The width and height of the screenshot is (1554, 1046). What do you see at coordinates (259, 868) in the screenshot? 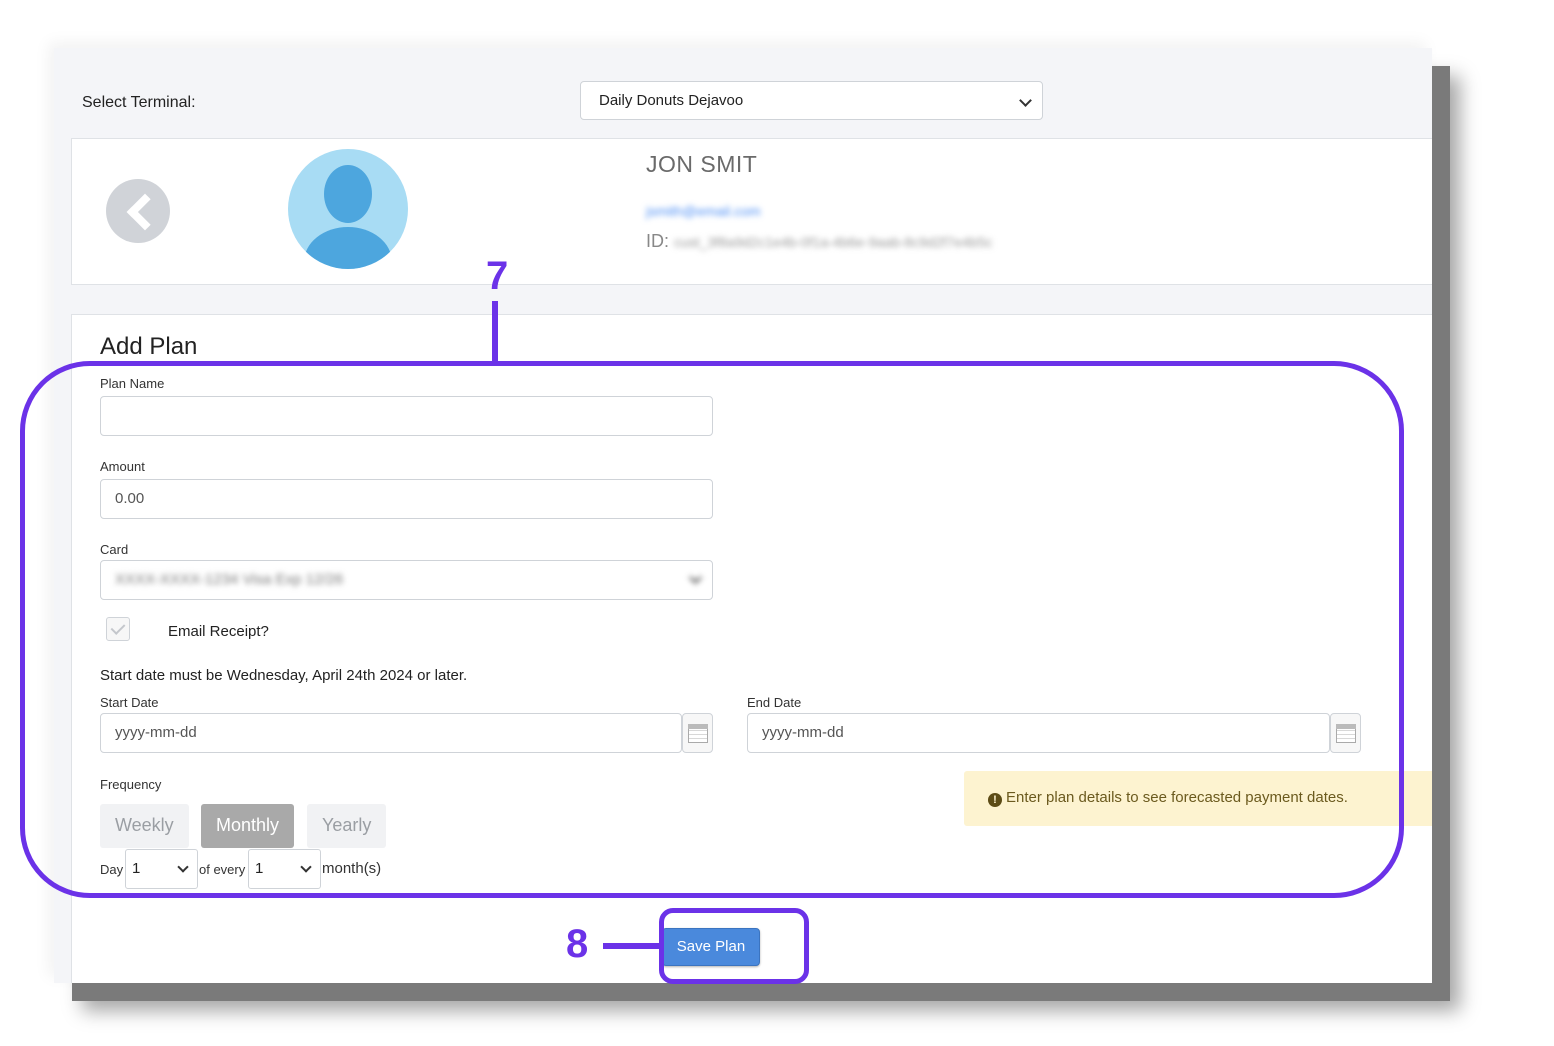
I see `every-months-value: 1` at bounding box center [259, 868].